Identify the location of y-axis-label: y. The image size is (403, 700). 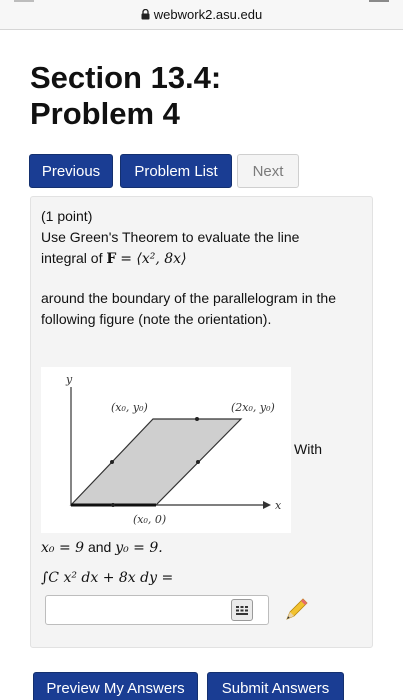
(69, 379).